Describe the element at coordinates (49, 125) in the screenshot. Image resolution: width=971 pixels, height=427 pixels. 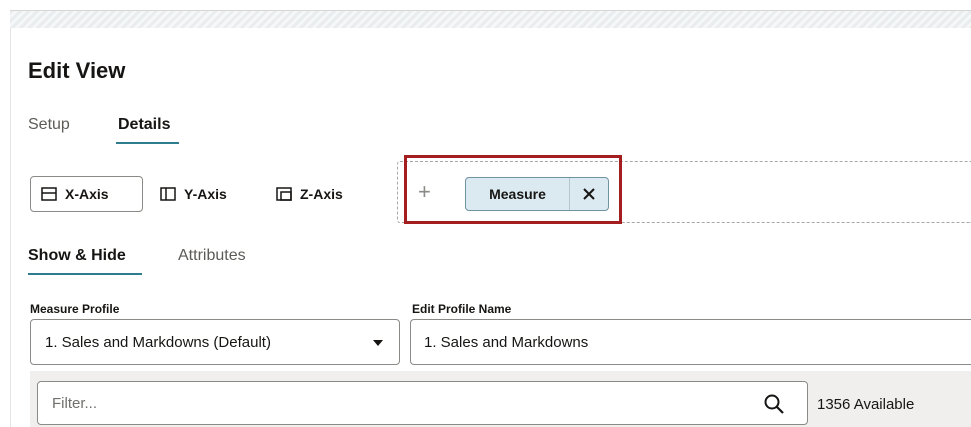
I see `tab-setup: Setup` at that location.